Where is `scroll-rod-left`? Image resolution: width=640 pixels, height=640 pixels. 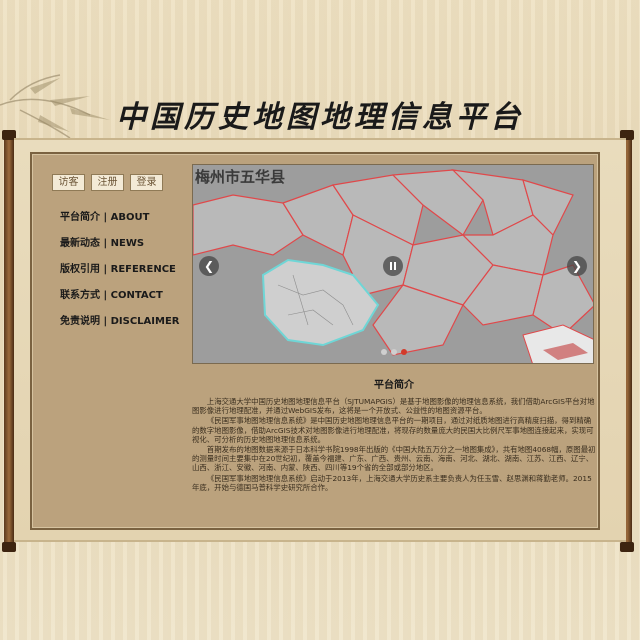
scroll-rod-left is located at coordinates (9, 341).